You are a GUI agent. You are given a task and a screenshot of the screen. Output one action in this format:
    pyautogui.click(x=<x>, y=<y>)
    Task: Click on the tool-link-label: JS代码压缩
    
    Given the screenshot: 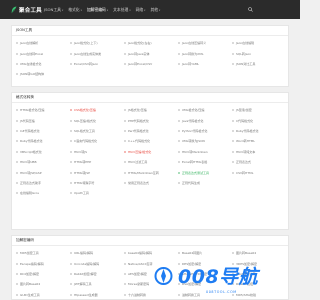 What is the action you would take?
    pyautogui.click(x=27, y=120)
    